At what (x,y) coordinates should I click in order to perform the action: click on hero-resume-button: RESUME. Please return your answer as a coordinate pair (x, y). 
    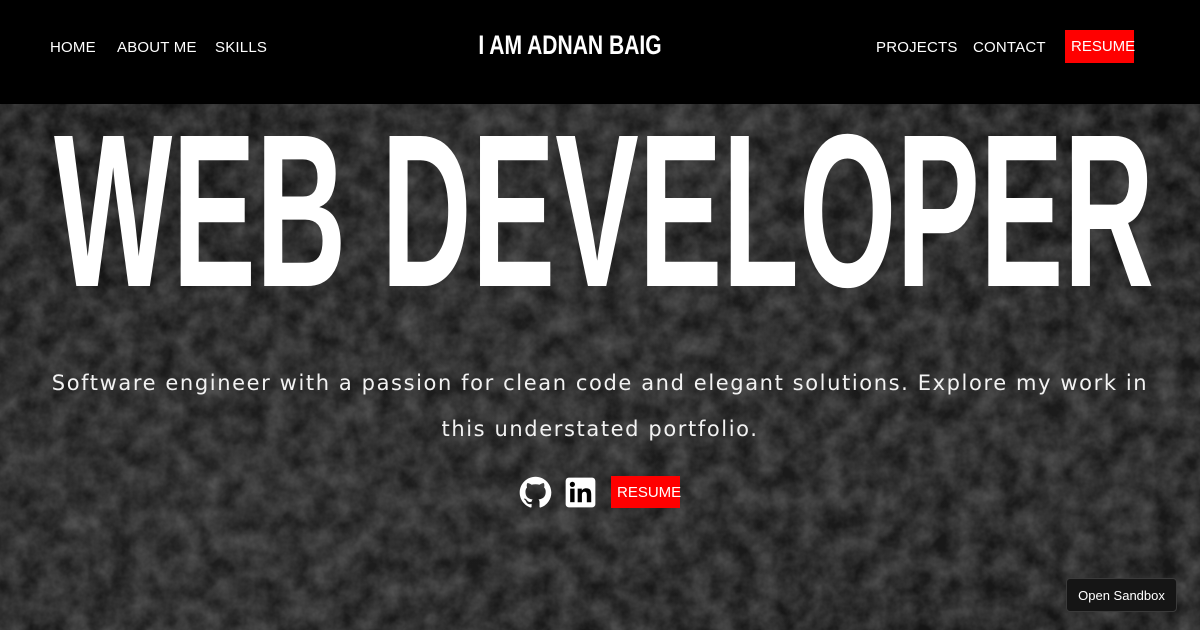
    Looking at the image, I should click on (646, 492).